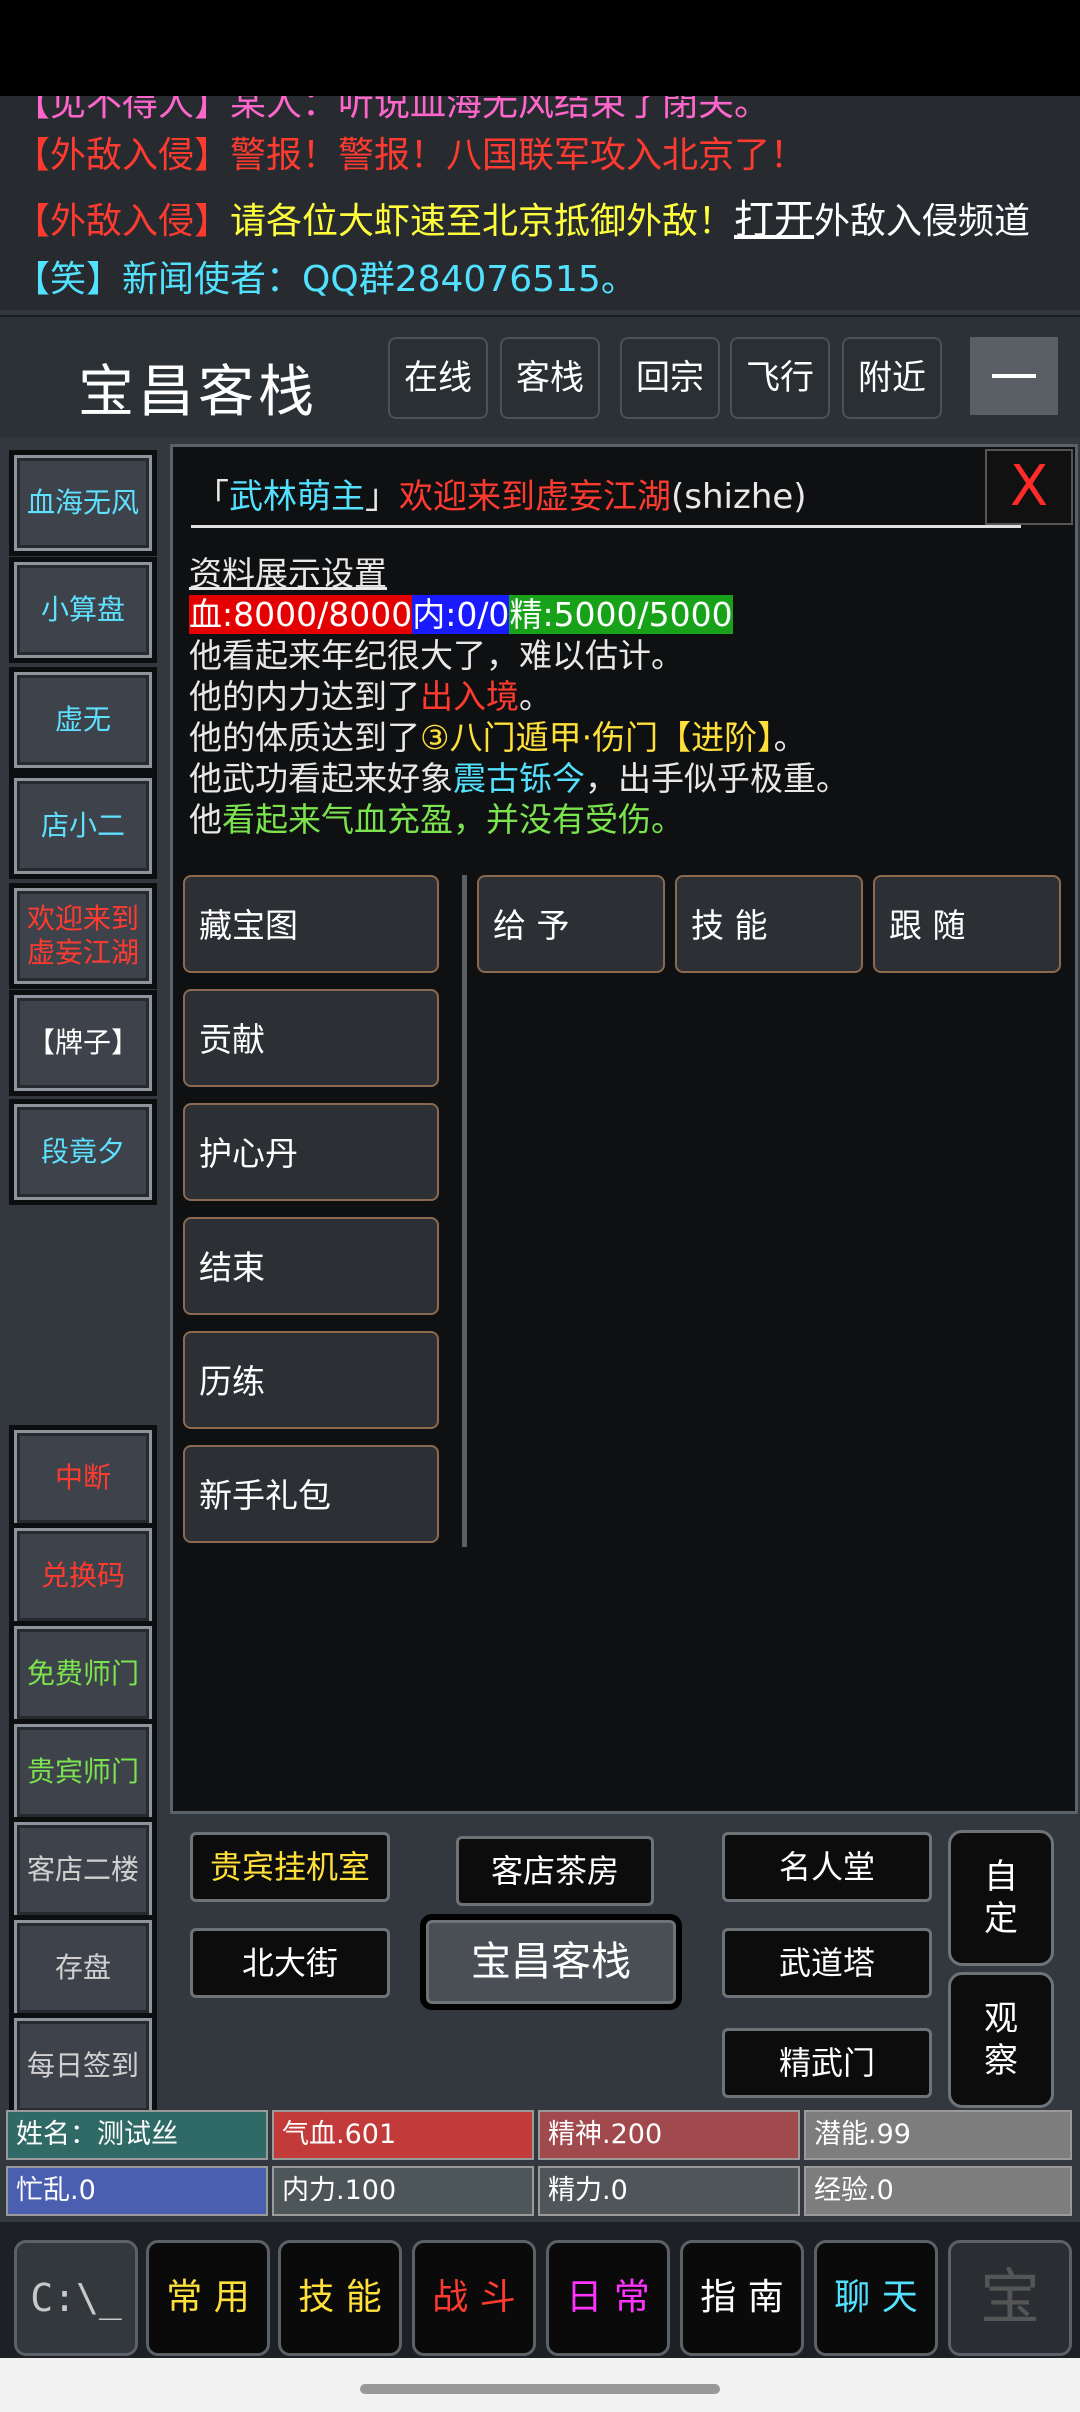 This screenshot has height=2412, width=1080. I want to click on tab-battle: 战 斗, so click(474, 2298).